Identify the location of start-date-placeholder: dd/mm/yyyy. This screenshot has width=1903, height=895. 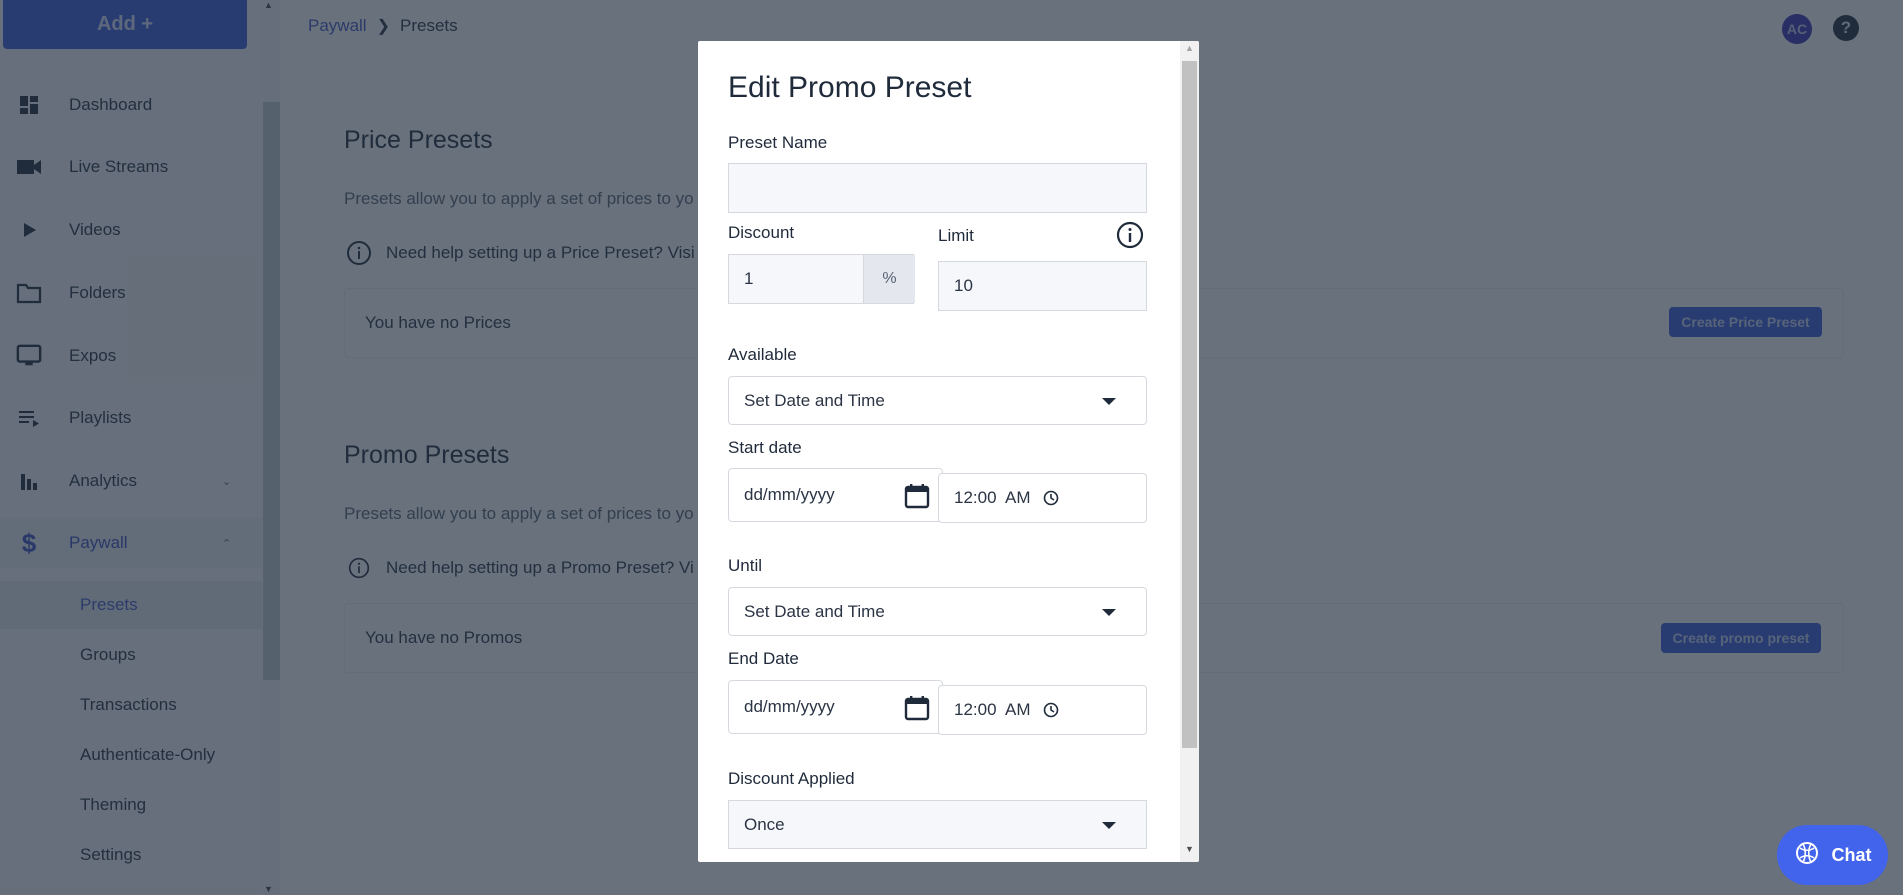
(789, 494).